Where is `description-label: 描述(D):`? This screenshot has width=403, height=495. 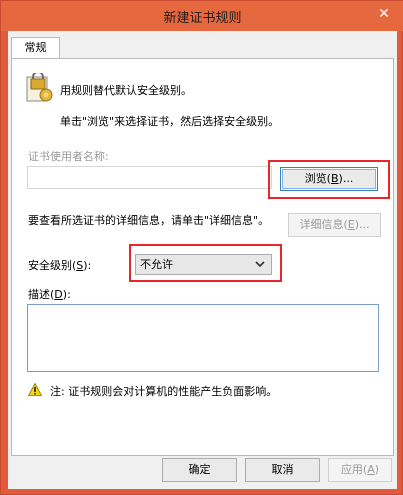
description-label: 描述(D): is located at coordinates (49, 294).